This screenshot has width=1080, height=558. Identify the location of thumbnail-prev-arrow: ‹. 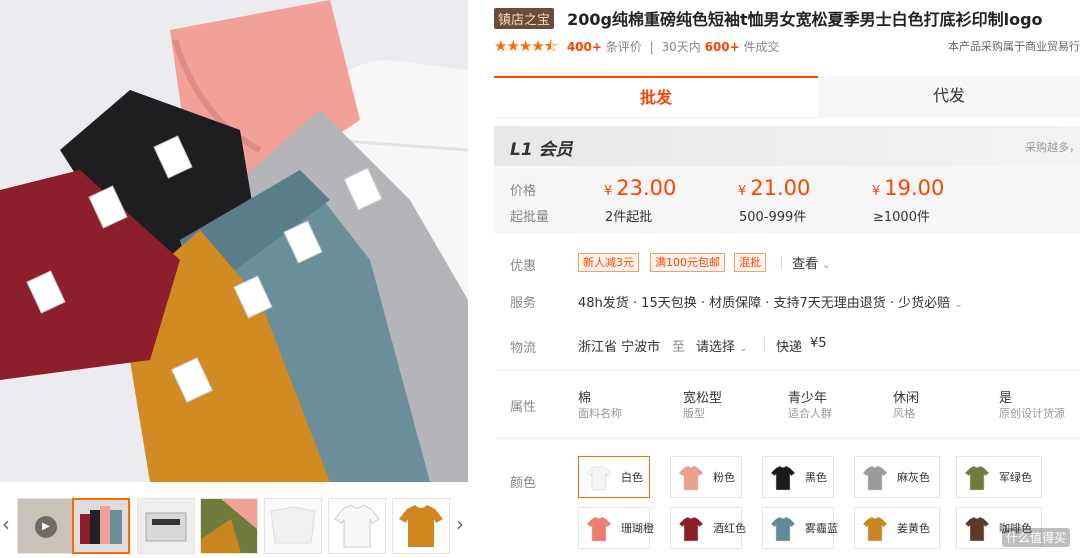
(6, 524).